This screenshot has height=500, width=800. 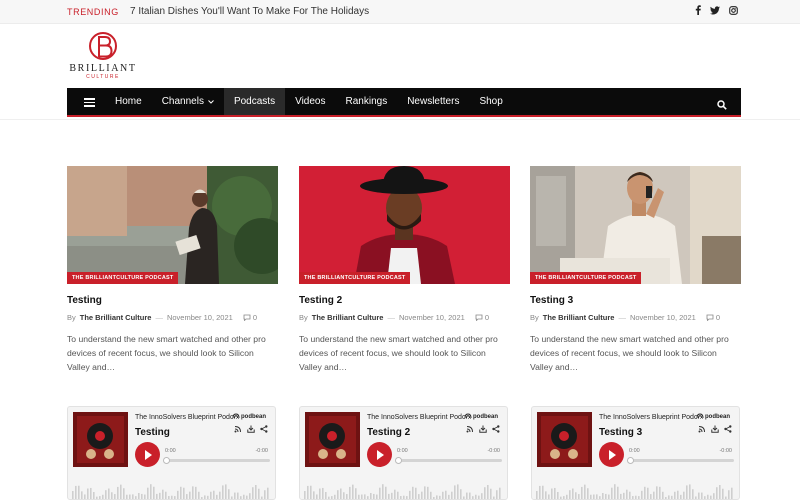 I want to click on nav-item-label: Rankings, so click(x=366, y=101).